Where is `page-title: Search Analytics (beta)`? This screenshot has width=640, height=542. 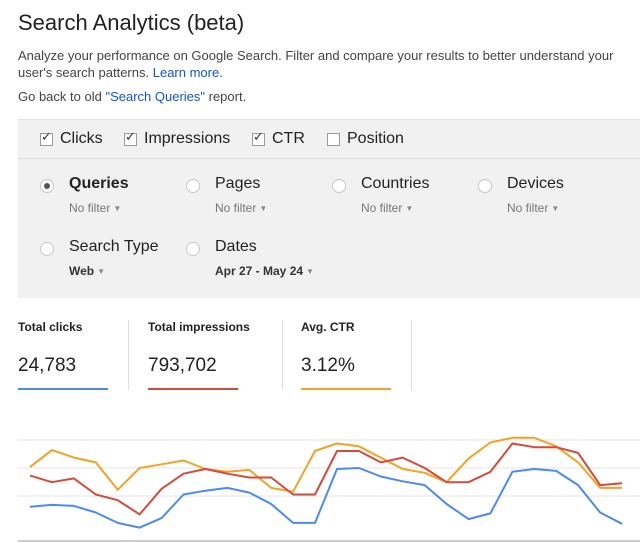
page-title: Search Analytics (beta) is located at coordinates (131, 22).